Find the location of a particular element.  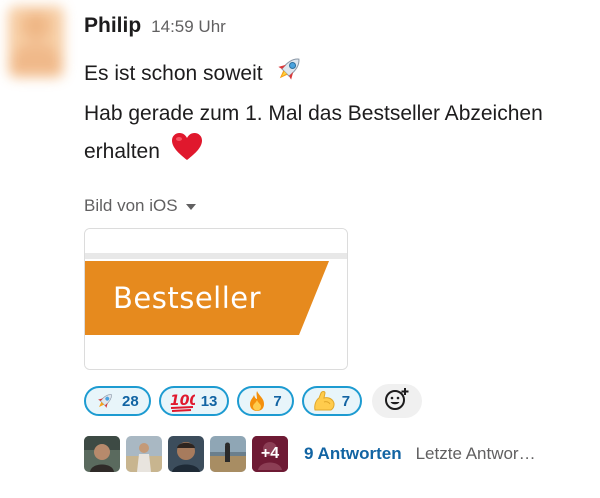

avatar is located at coordinates (36, 42).